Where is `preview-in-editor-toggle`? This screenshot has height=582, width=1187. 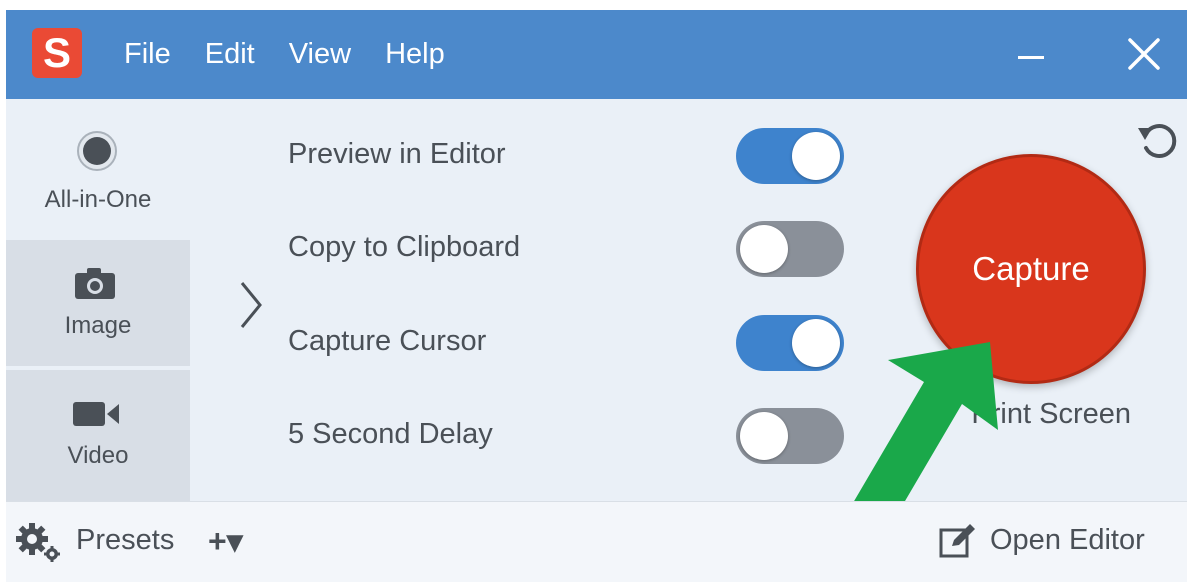 preview-in-editor-toggle is located at coordinates (790, 156).